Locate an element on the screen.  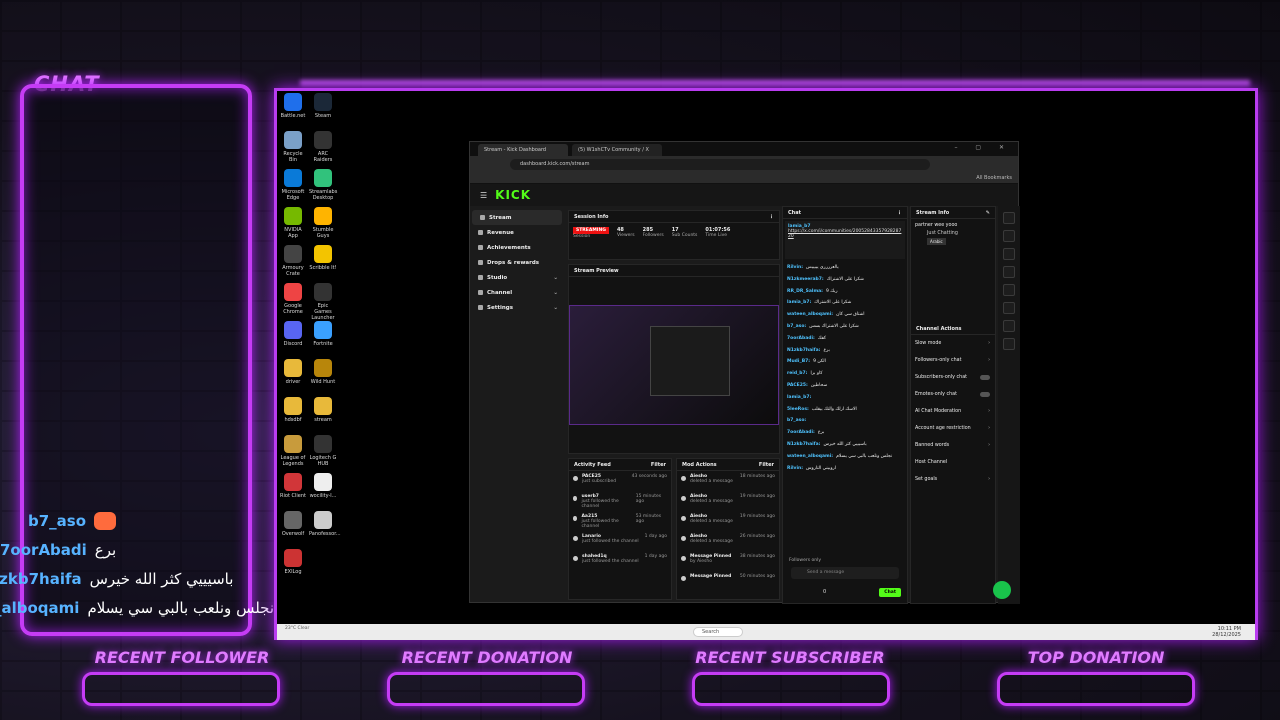
desktop-icon: Overwolf is located at coordinates (293, 524).